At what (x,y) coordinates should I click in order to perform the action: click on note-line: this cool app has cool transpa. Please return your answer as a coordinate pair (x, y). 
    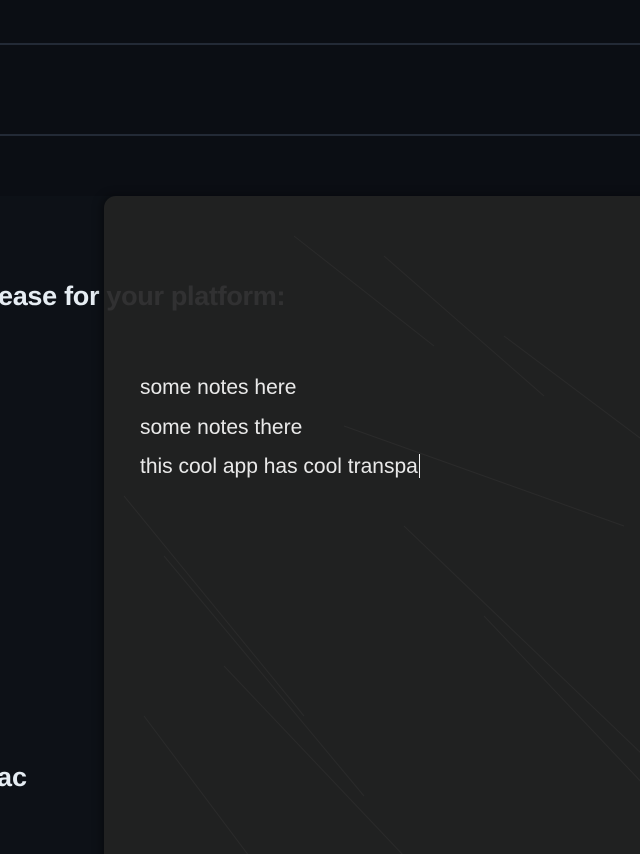
    Looking at the image, I should click on (390, 467).